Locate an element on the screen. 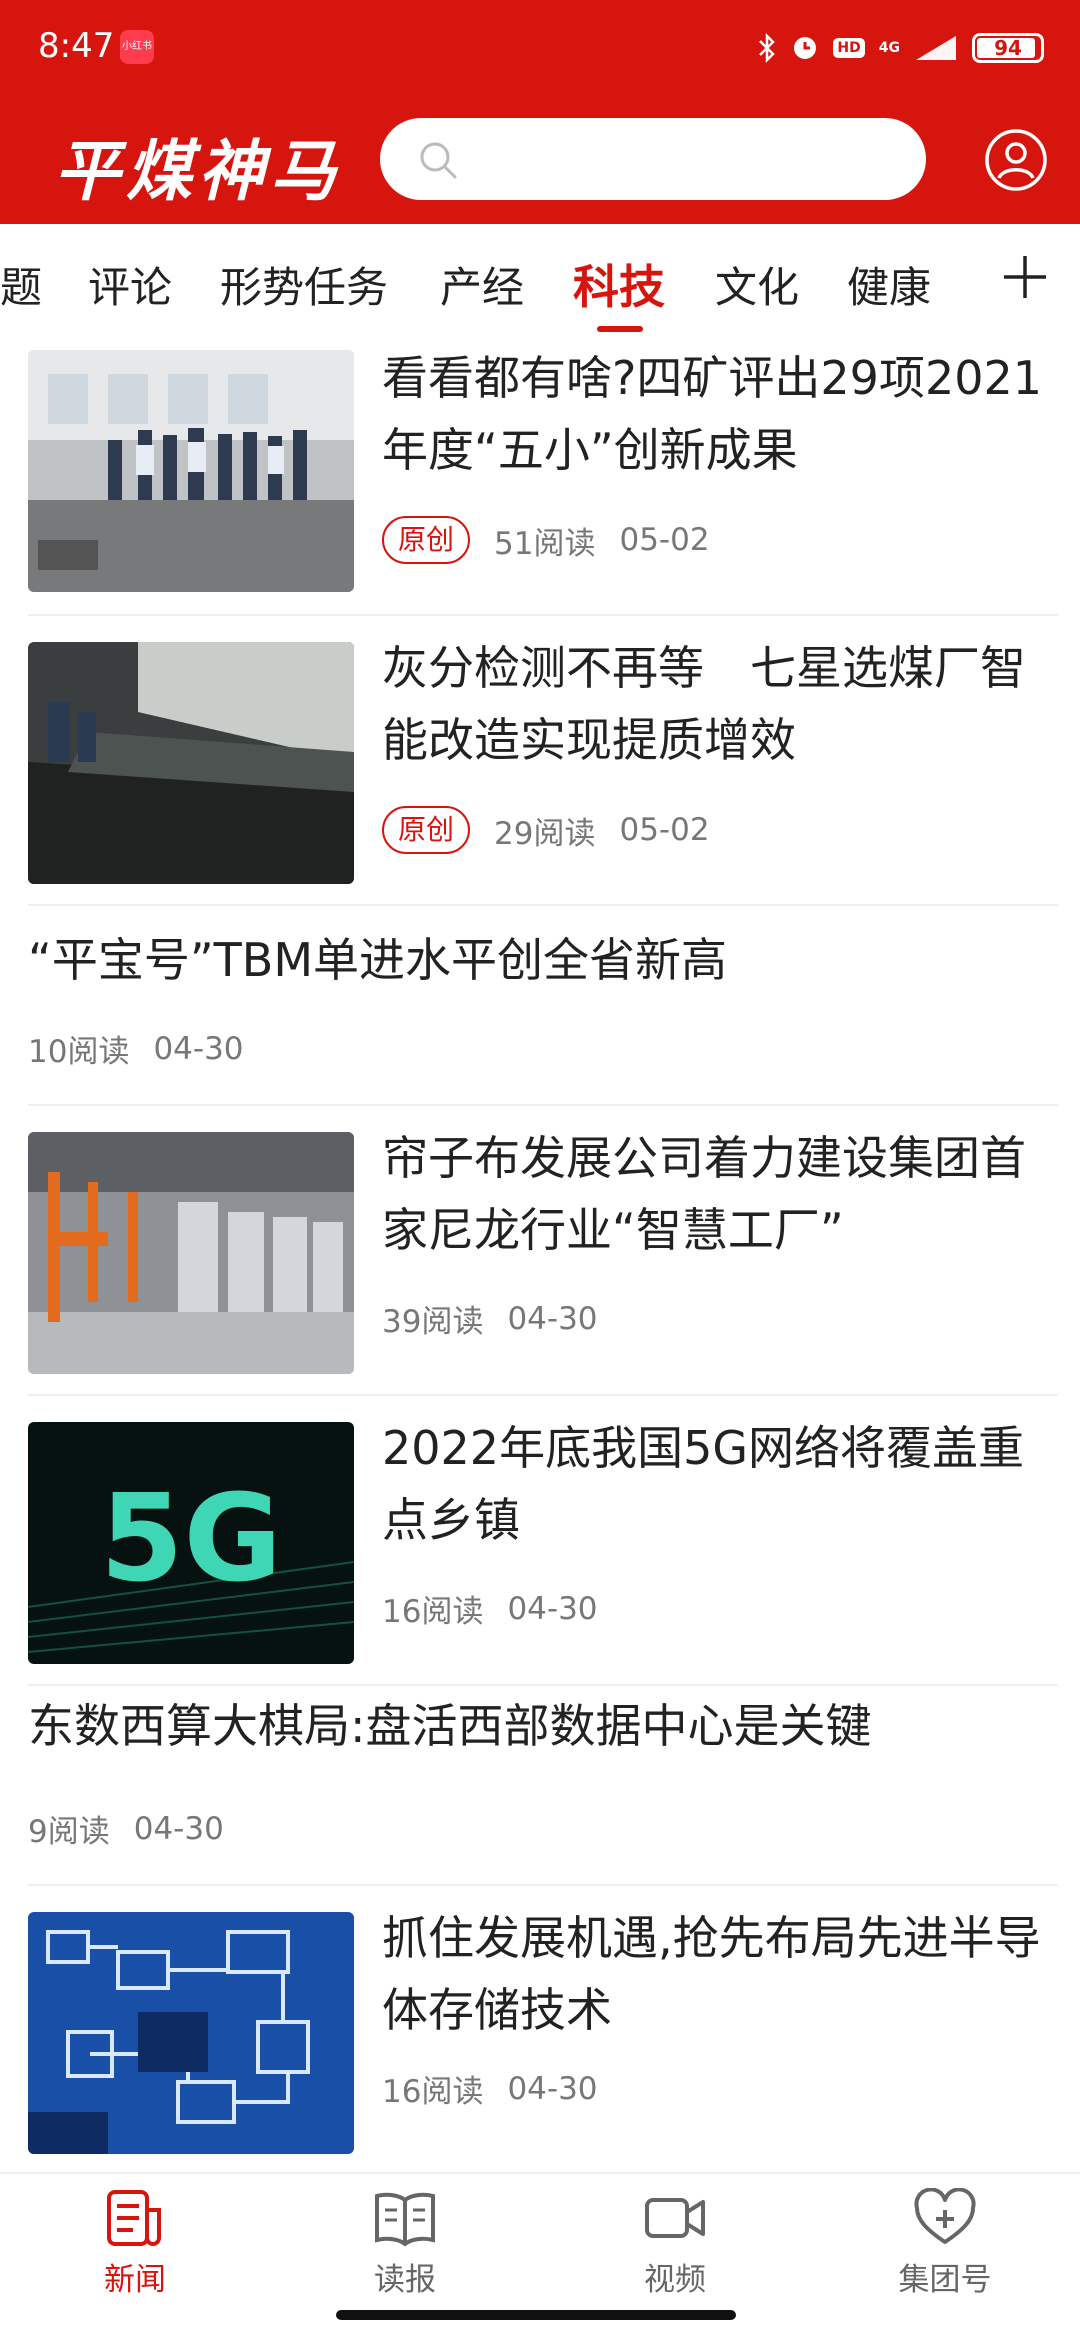 The image size is (1080, 2340). add-channel-button is located at coordinates (1025, 277).